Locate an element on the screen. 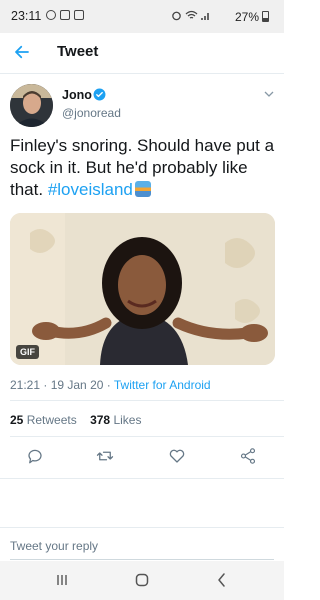 This screenshot has height=600, width=320. status-time: 23:11 is located at coordinates (26, 16).